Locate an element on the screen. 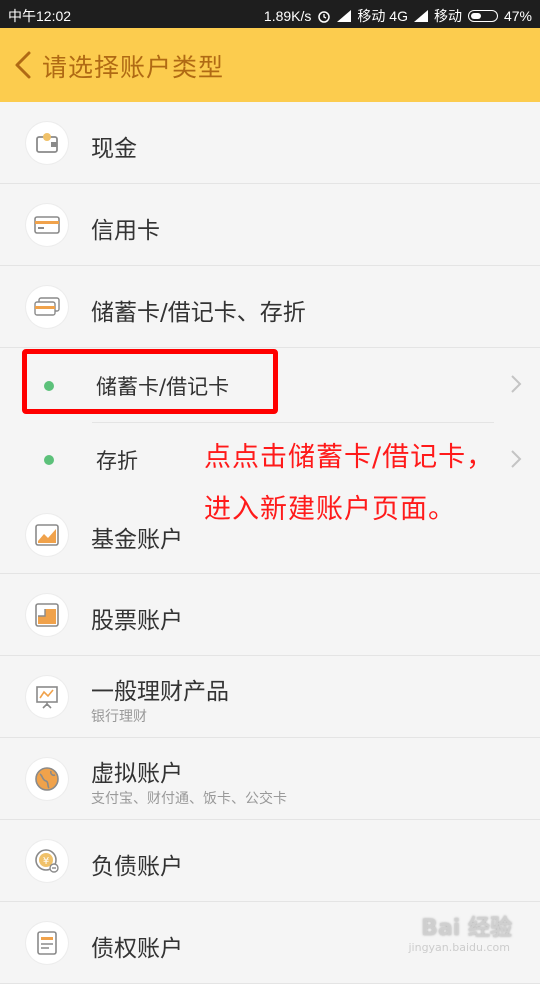 Image resolution: width=540 pixels, height=984 pixels. annotation-line-2: 进入新建账户页面。 is located at coordinates (330, 509).